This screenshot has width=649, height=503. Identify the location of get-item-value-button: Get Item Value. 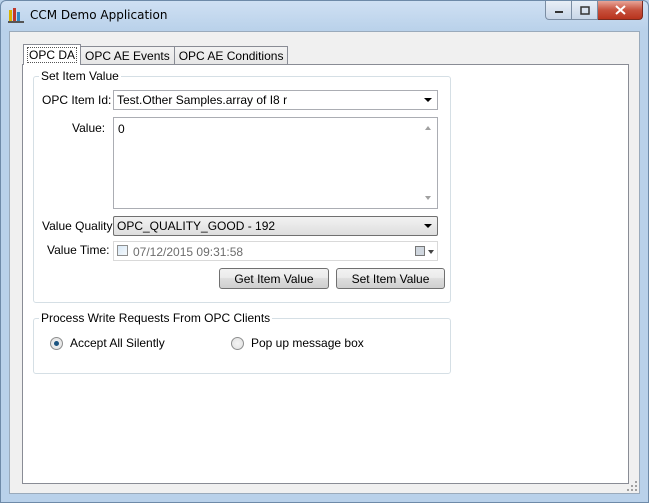
(274, 278).